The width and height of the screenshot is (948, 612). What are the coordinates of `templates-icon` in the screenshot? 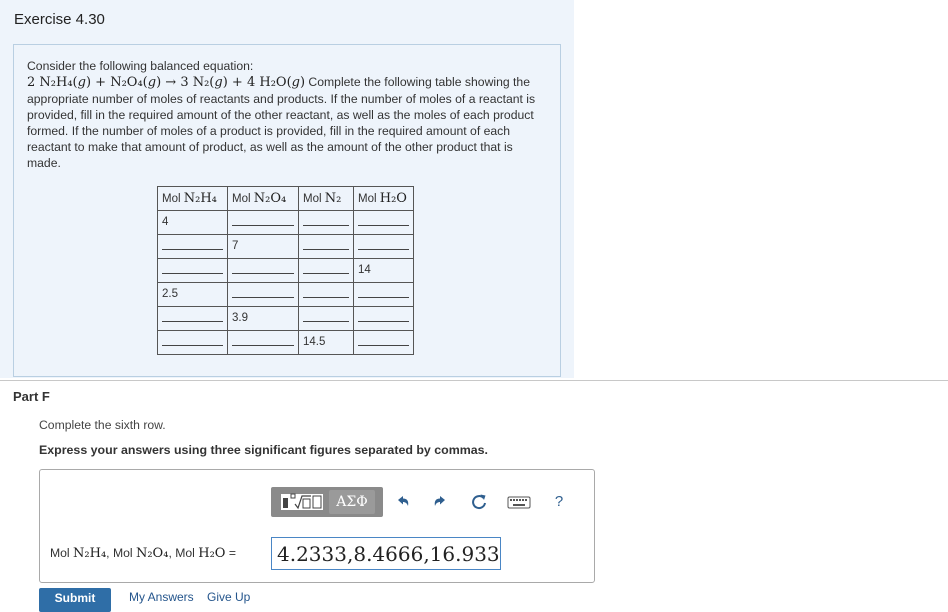 It's located at (302, 502).